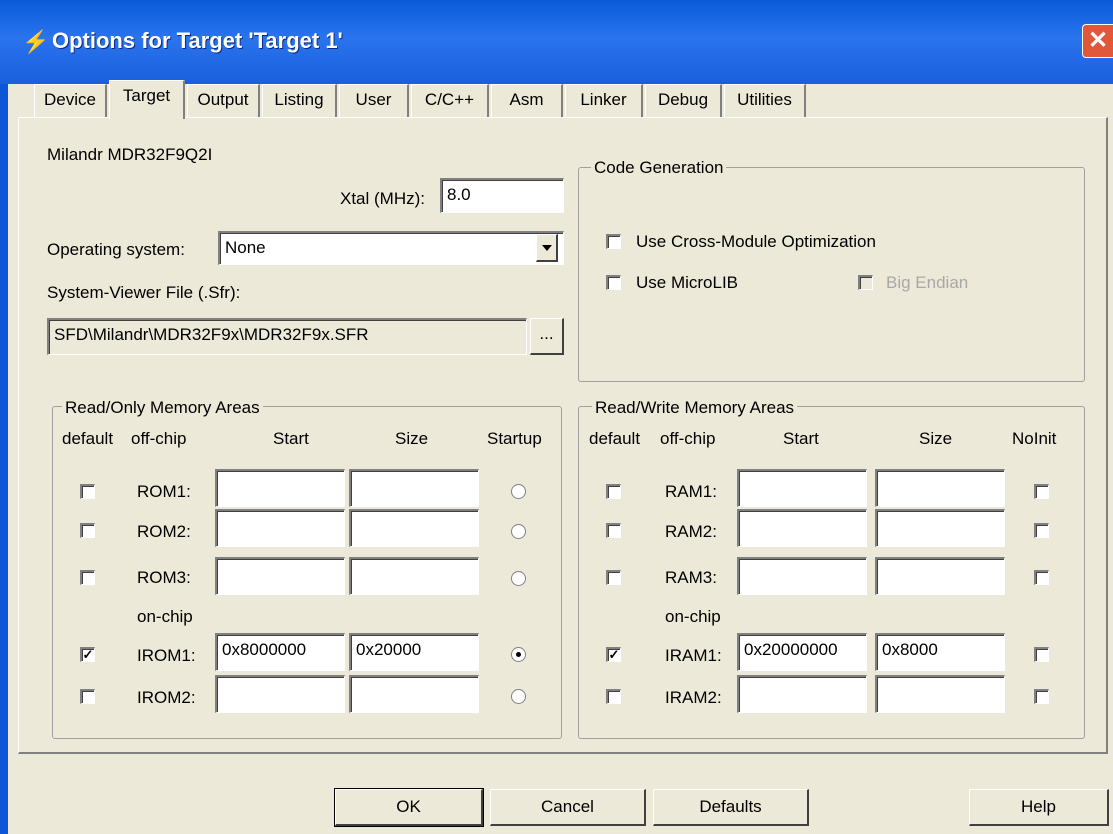  Describe the element at coordinates (695, 408) in the screenshot. I see `ram-areas-title: Read/Write Memory Areas` at that location.